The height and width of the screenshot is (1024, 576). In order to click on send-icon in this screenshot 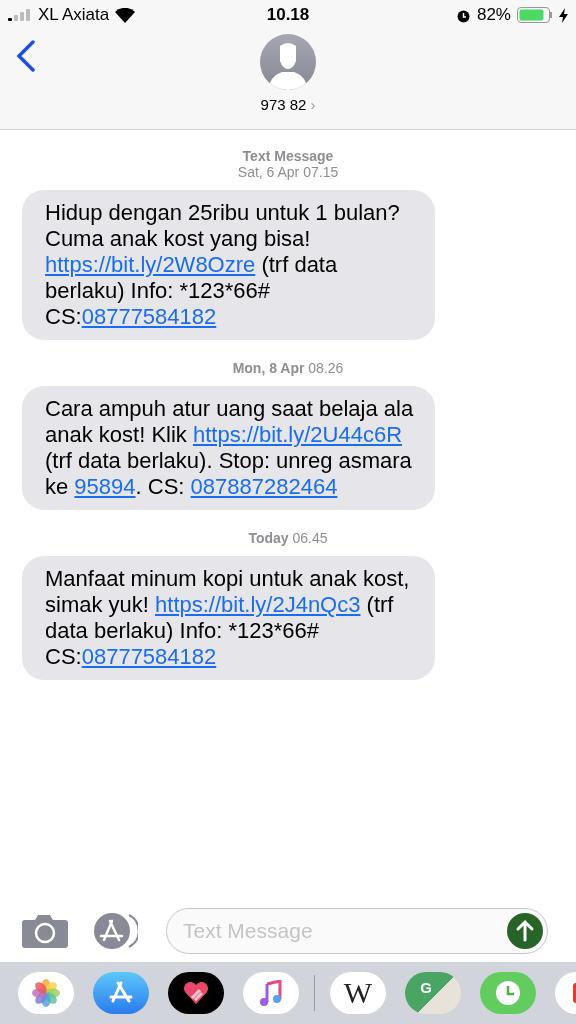, I will do `click(525, 931)`.